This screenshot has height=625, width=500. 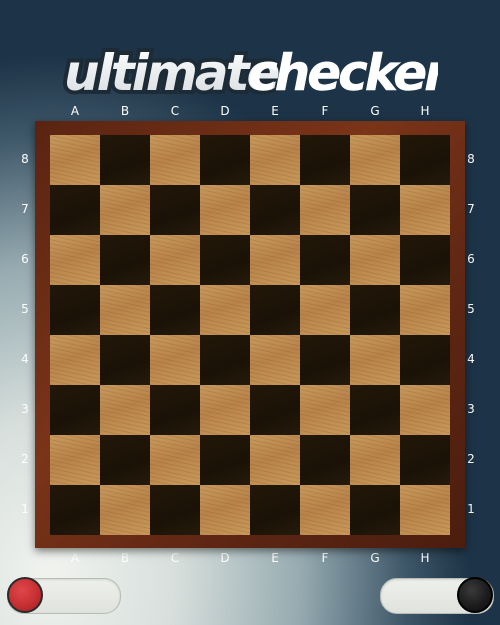 I want to click on row-label-1: 1, so click(x=25, y=509).